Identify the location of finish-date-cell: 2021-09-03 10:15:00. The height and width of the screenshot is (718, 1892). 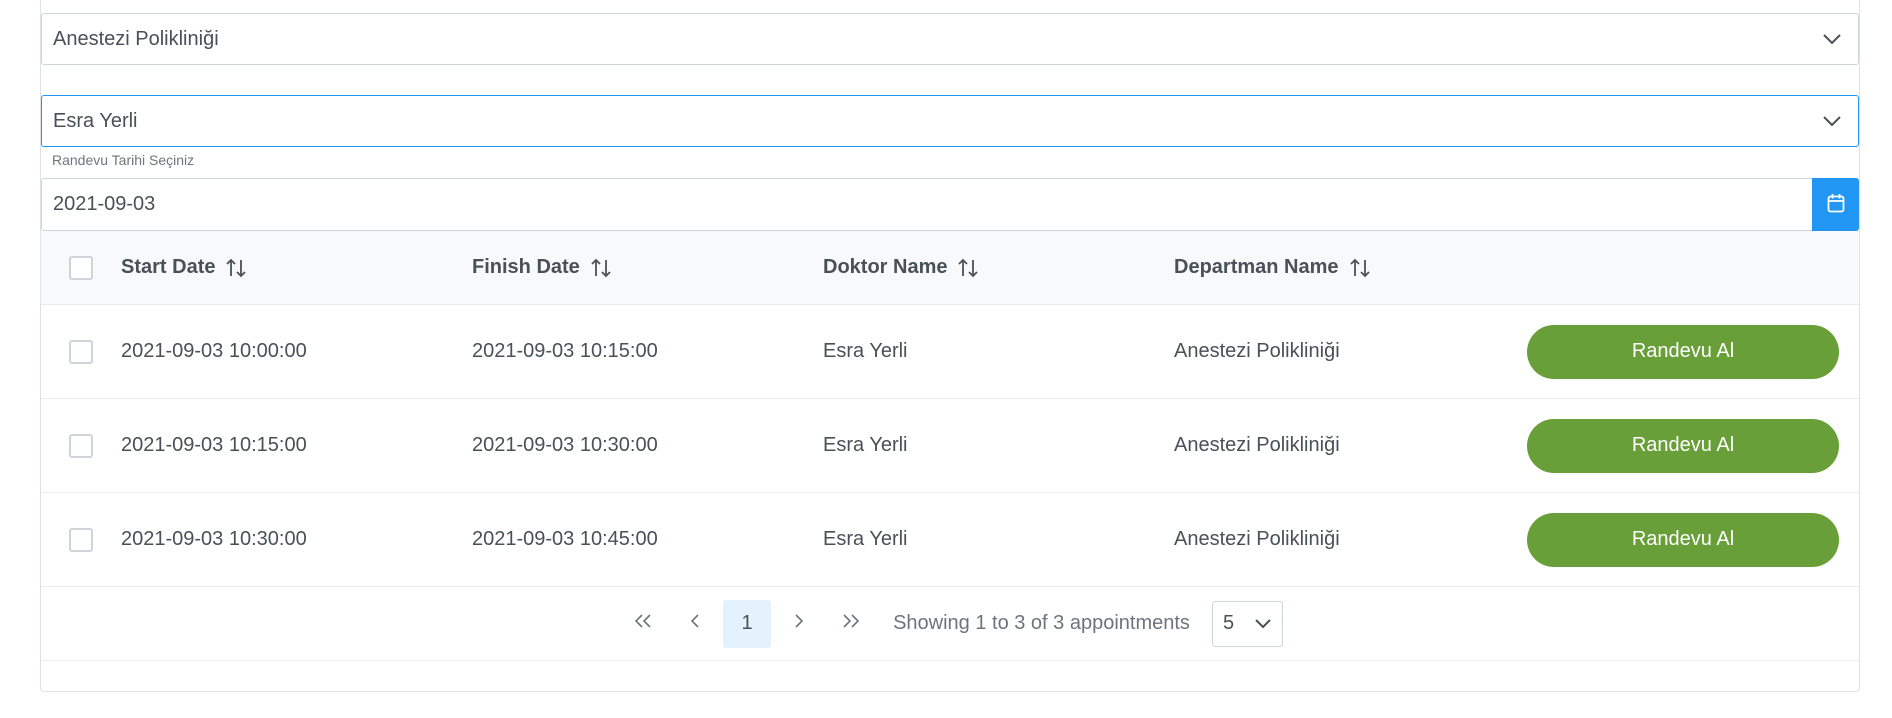
(565, 351).